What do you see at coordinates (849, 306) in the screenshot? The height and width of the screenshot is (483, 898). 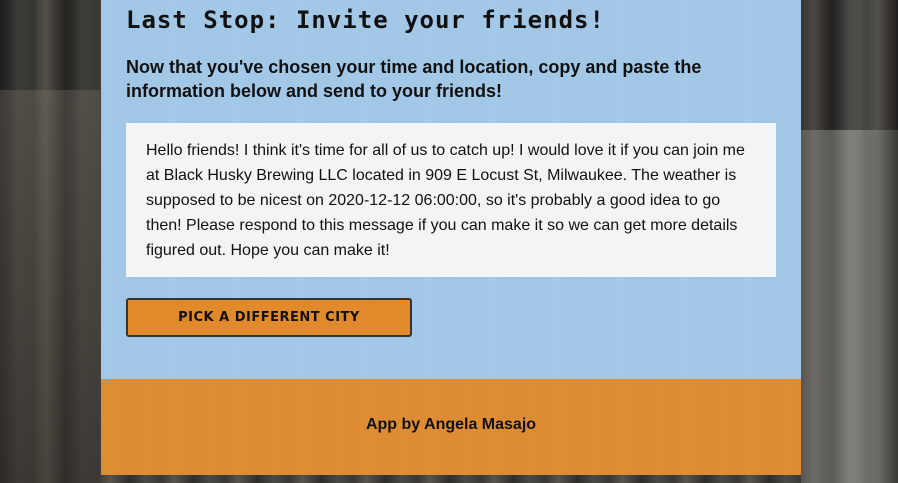 I see `background-tank-right` at bounding box center [849, 306].